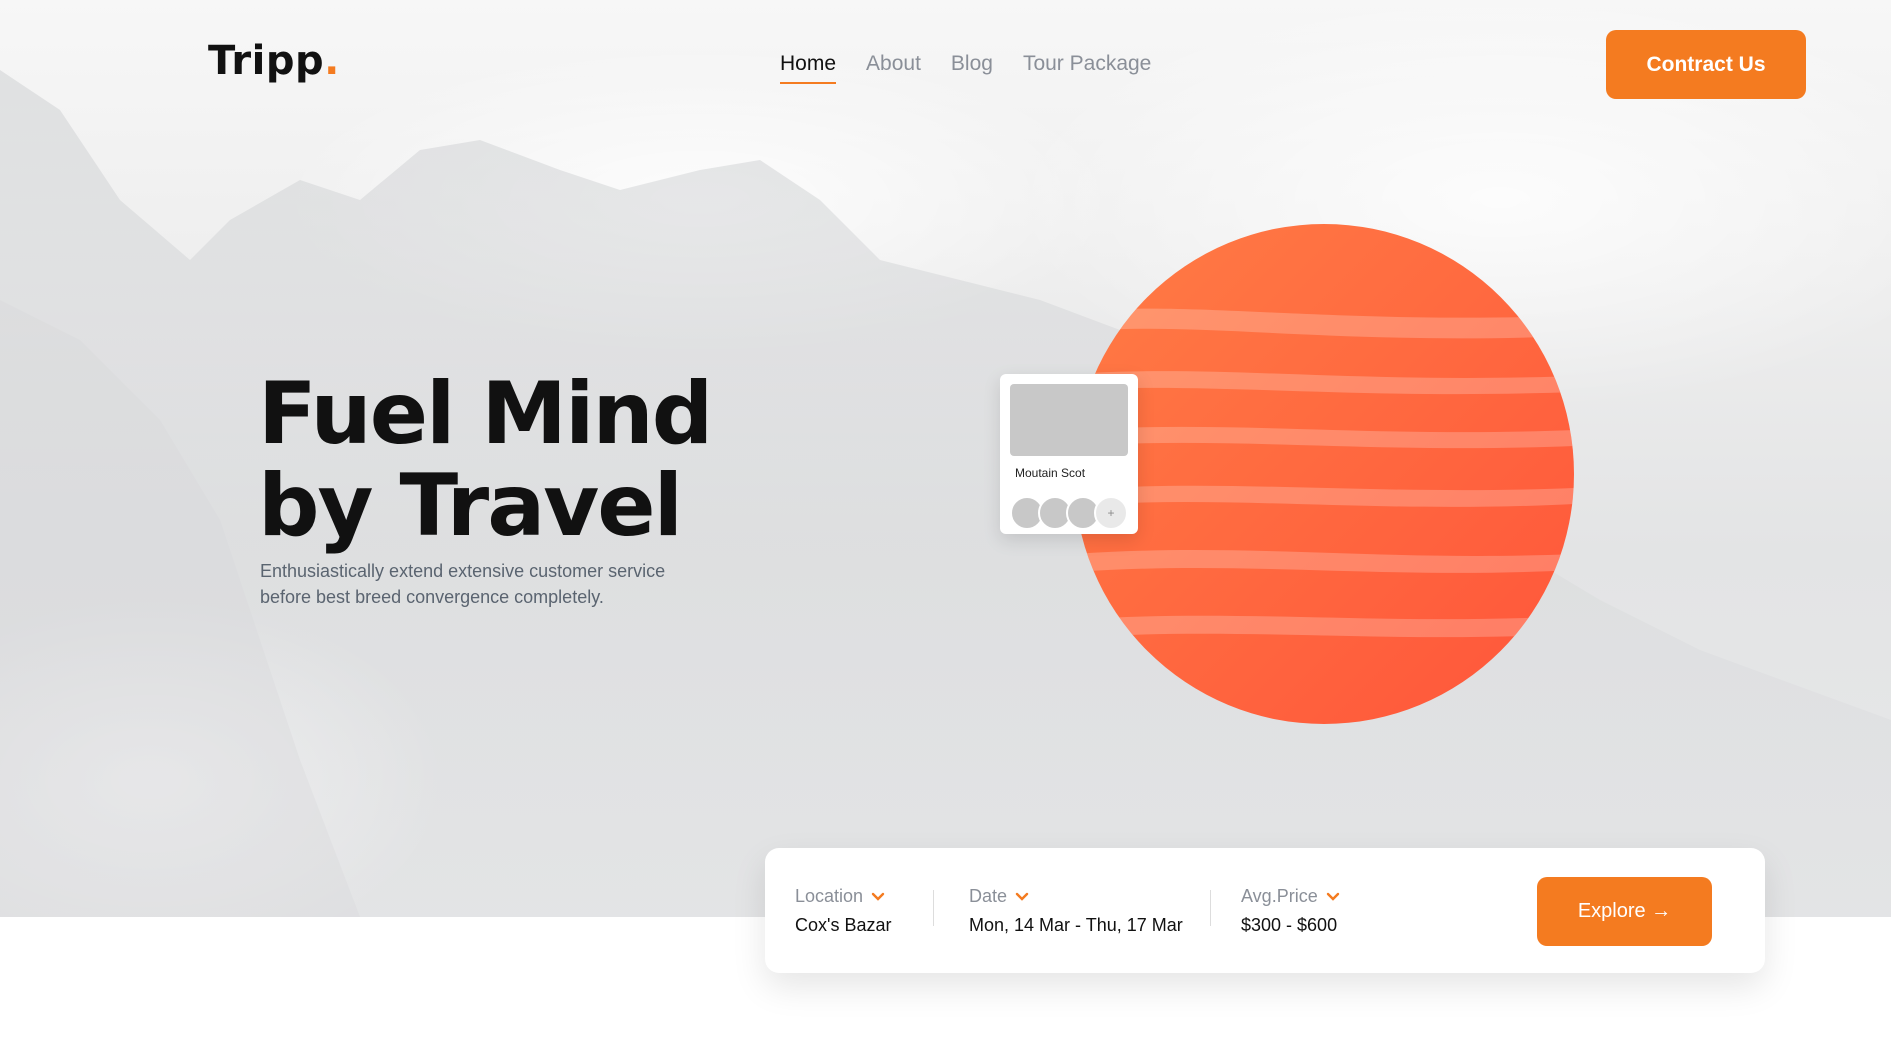 The height and width of the screenshot is (1051, 1891). Describe the element at coordinates (843, 911) in the screenshot. I see `location-field: Location Cox's Bazar` at that location.